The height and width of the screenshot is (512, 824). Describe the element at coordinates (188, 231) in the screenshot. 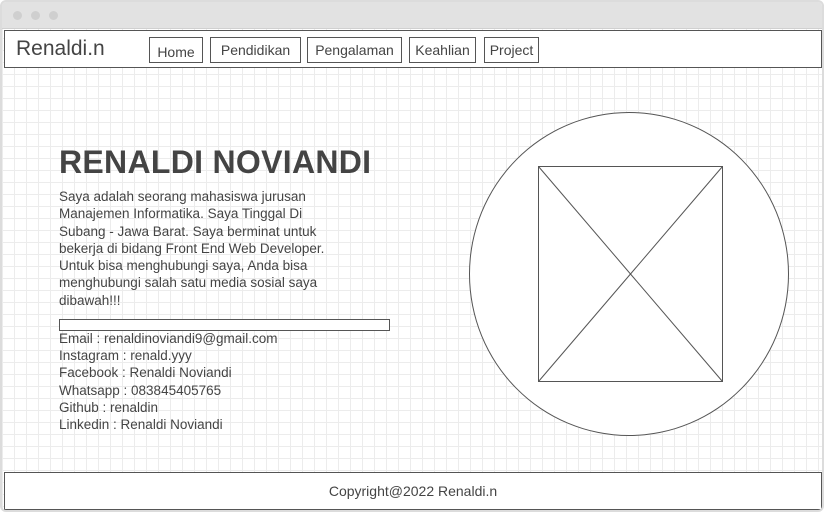

I see `intro-line: Subang - Jawa Barat. Saya berminat untuk` at that location.